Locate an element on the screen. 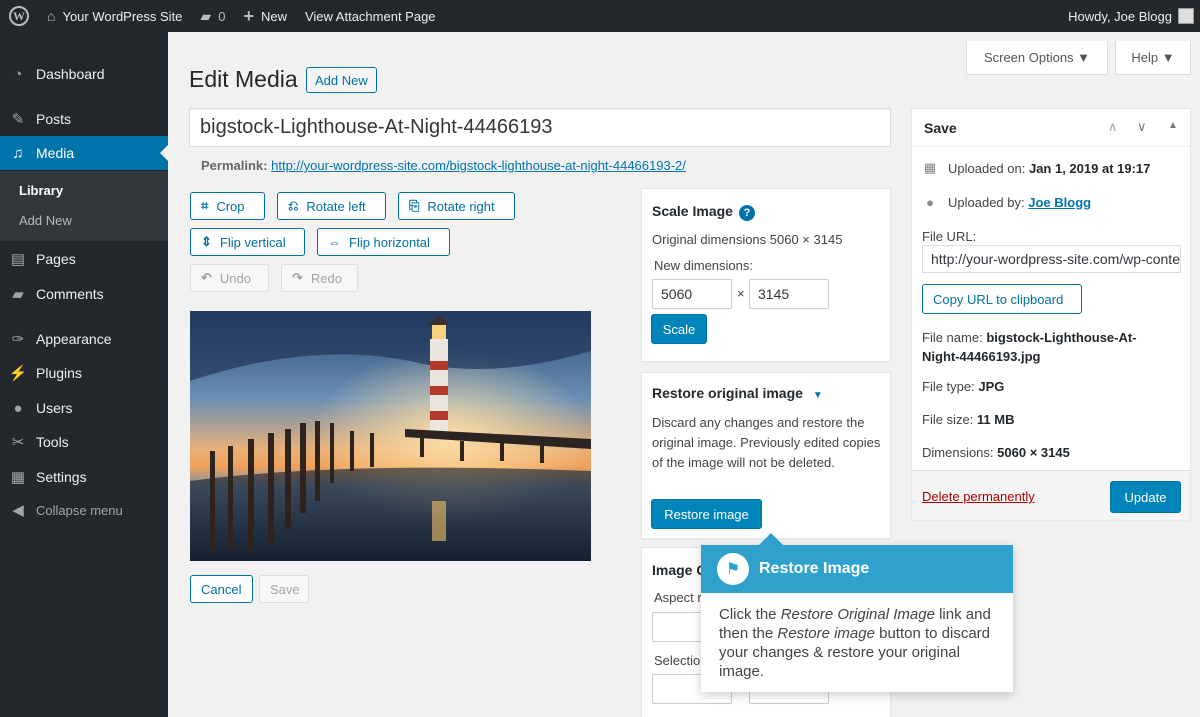  flip-horizontal-label: Flip horizontal is located at coordinates (389, 242).